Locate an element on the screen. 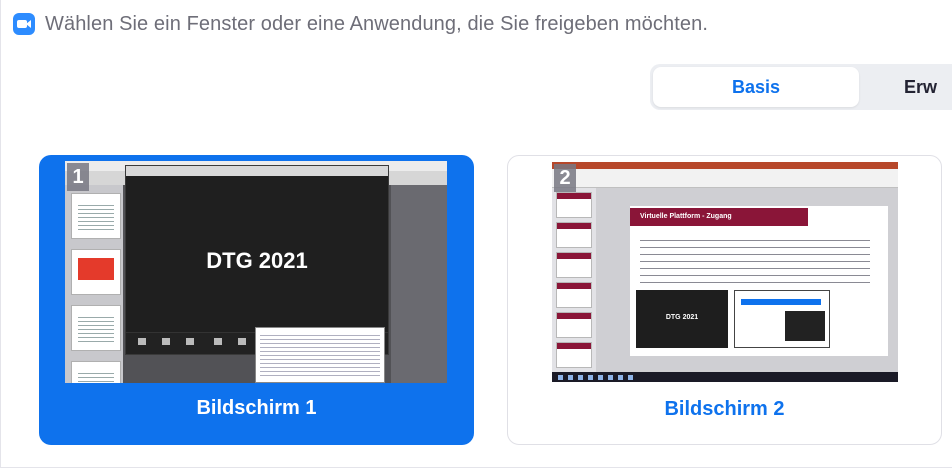  share-mode-tabs: Basis Erw is located at coordinates (801, 87).